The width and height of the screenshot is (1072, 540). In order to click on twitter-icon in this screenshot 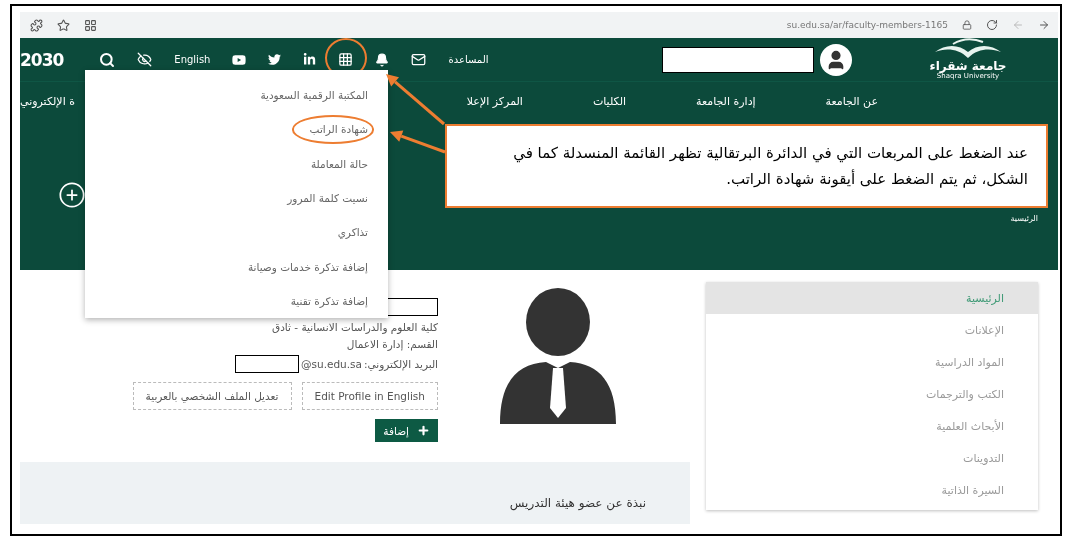, I will do `click(275, 59)`.